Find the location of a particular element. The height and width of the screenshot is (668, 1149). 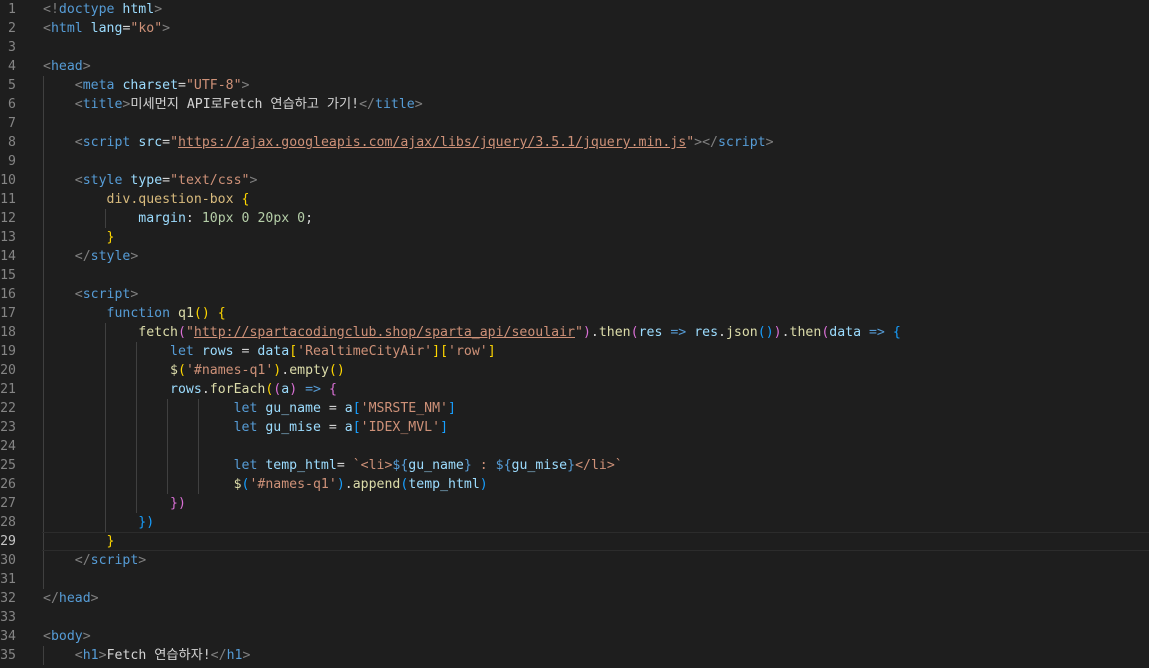

code-text: function q1() { is located at coordinates (134, 313).